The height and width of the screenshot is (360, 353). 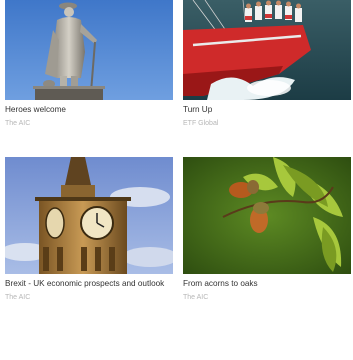 What do you see at coordinates (267, 110) in the screenshot?
I see `card-title: Turn Up` at bounding box center [267, 110].